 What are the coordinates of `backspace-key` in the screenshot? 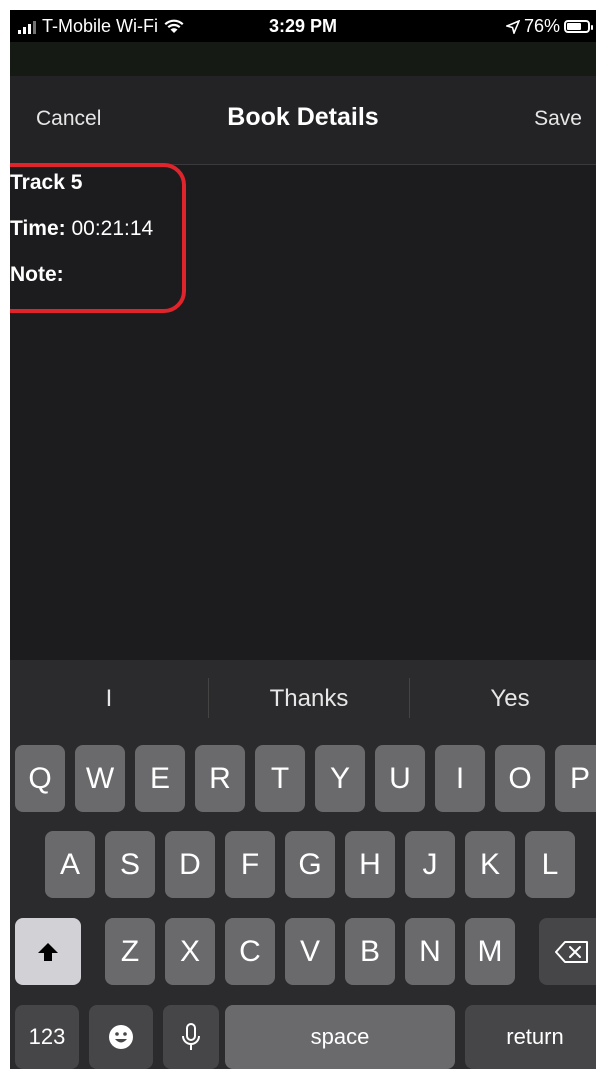 It's located at (567, 951).